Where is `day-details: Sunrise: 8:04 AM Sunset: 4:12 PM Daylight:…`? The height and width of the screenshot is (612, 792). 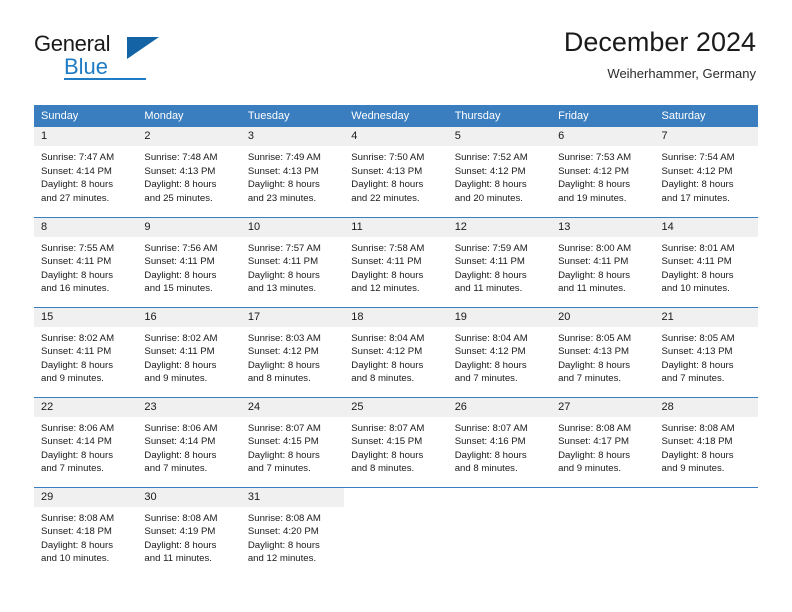 day-details: Sunrise: 8:04 AM Sunset: 4:12 PM Daylight:… is located at coordinates (499, 356).